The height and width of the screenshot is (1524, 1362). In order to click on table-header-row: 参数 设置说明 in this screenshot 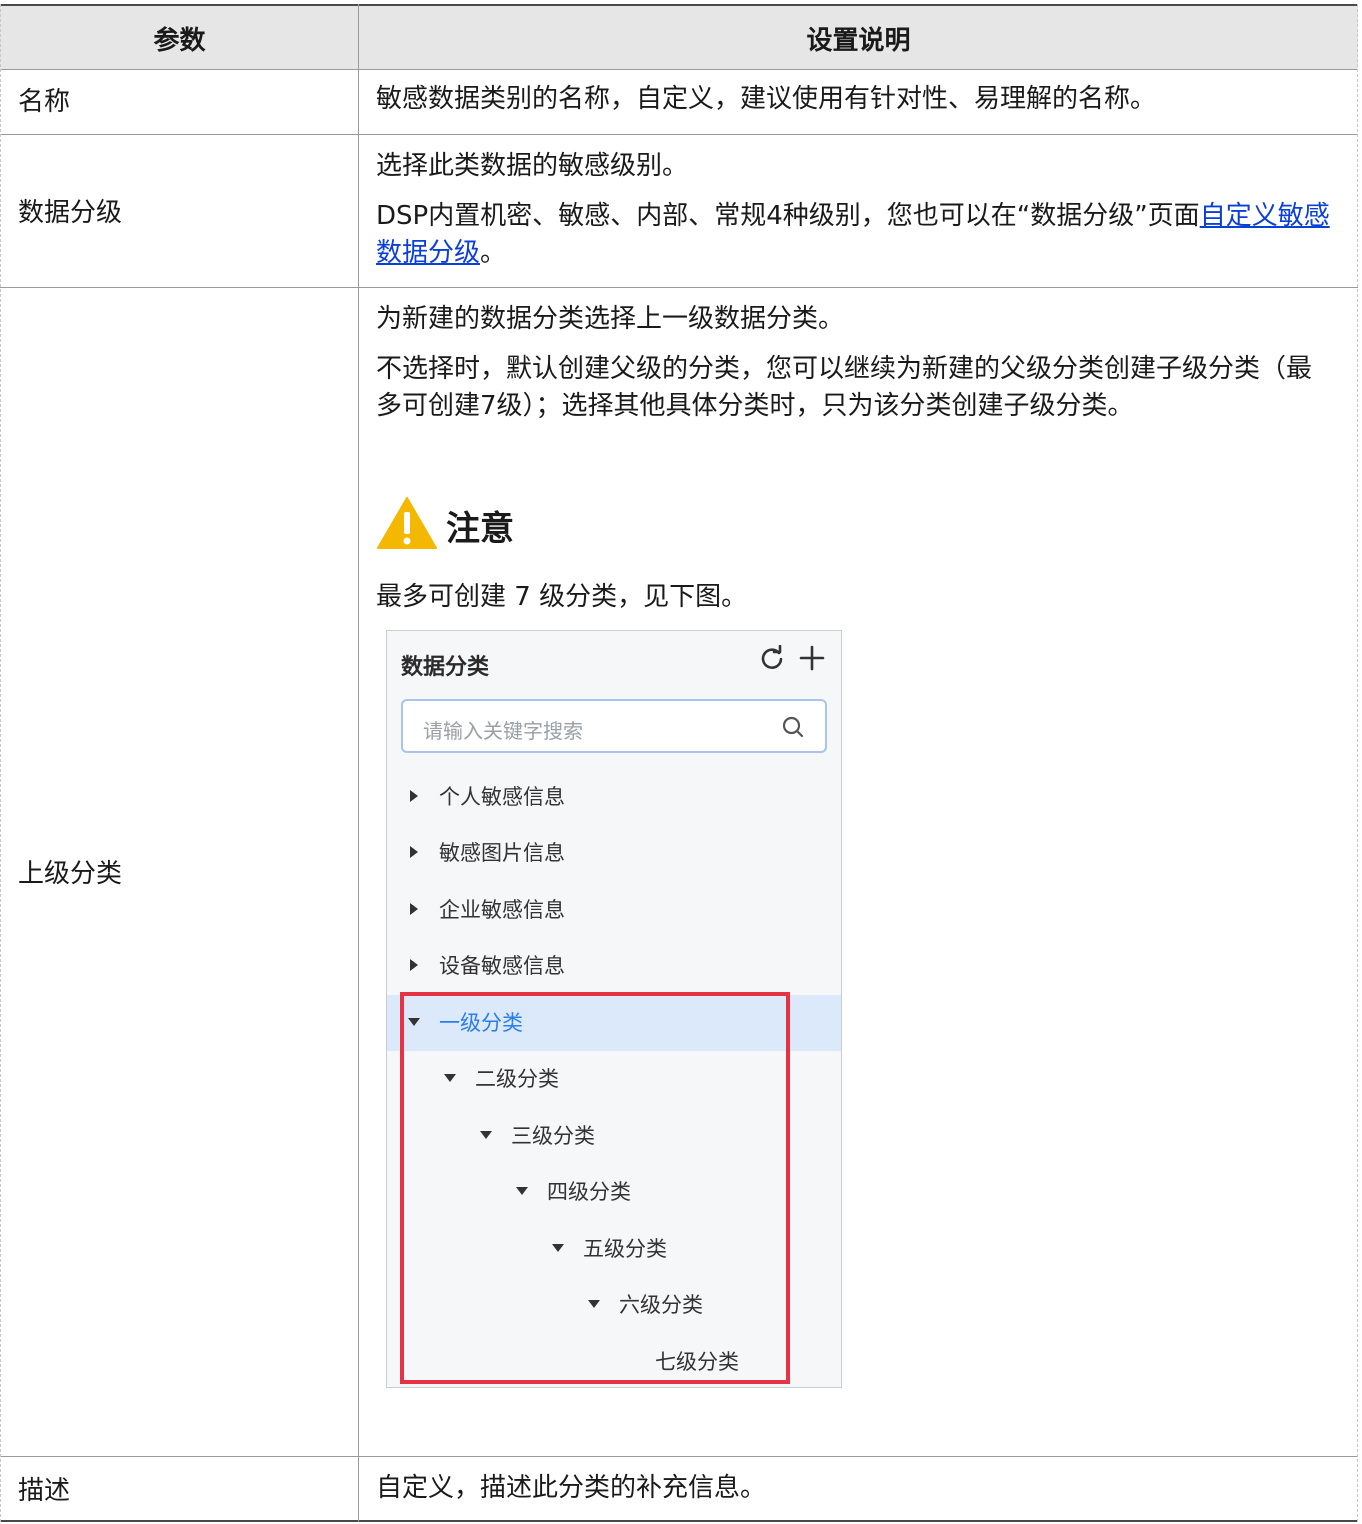, I will do `click(679, 36)`.